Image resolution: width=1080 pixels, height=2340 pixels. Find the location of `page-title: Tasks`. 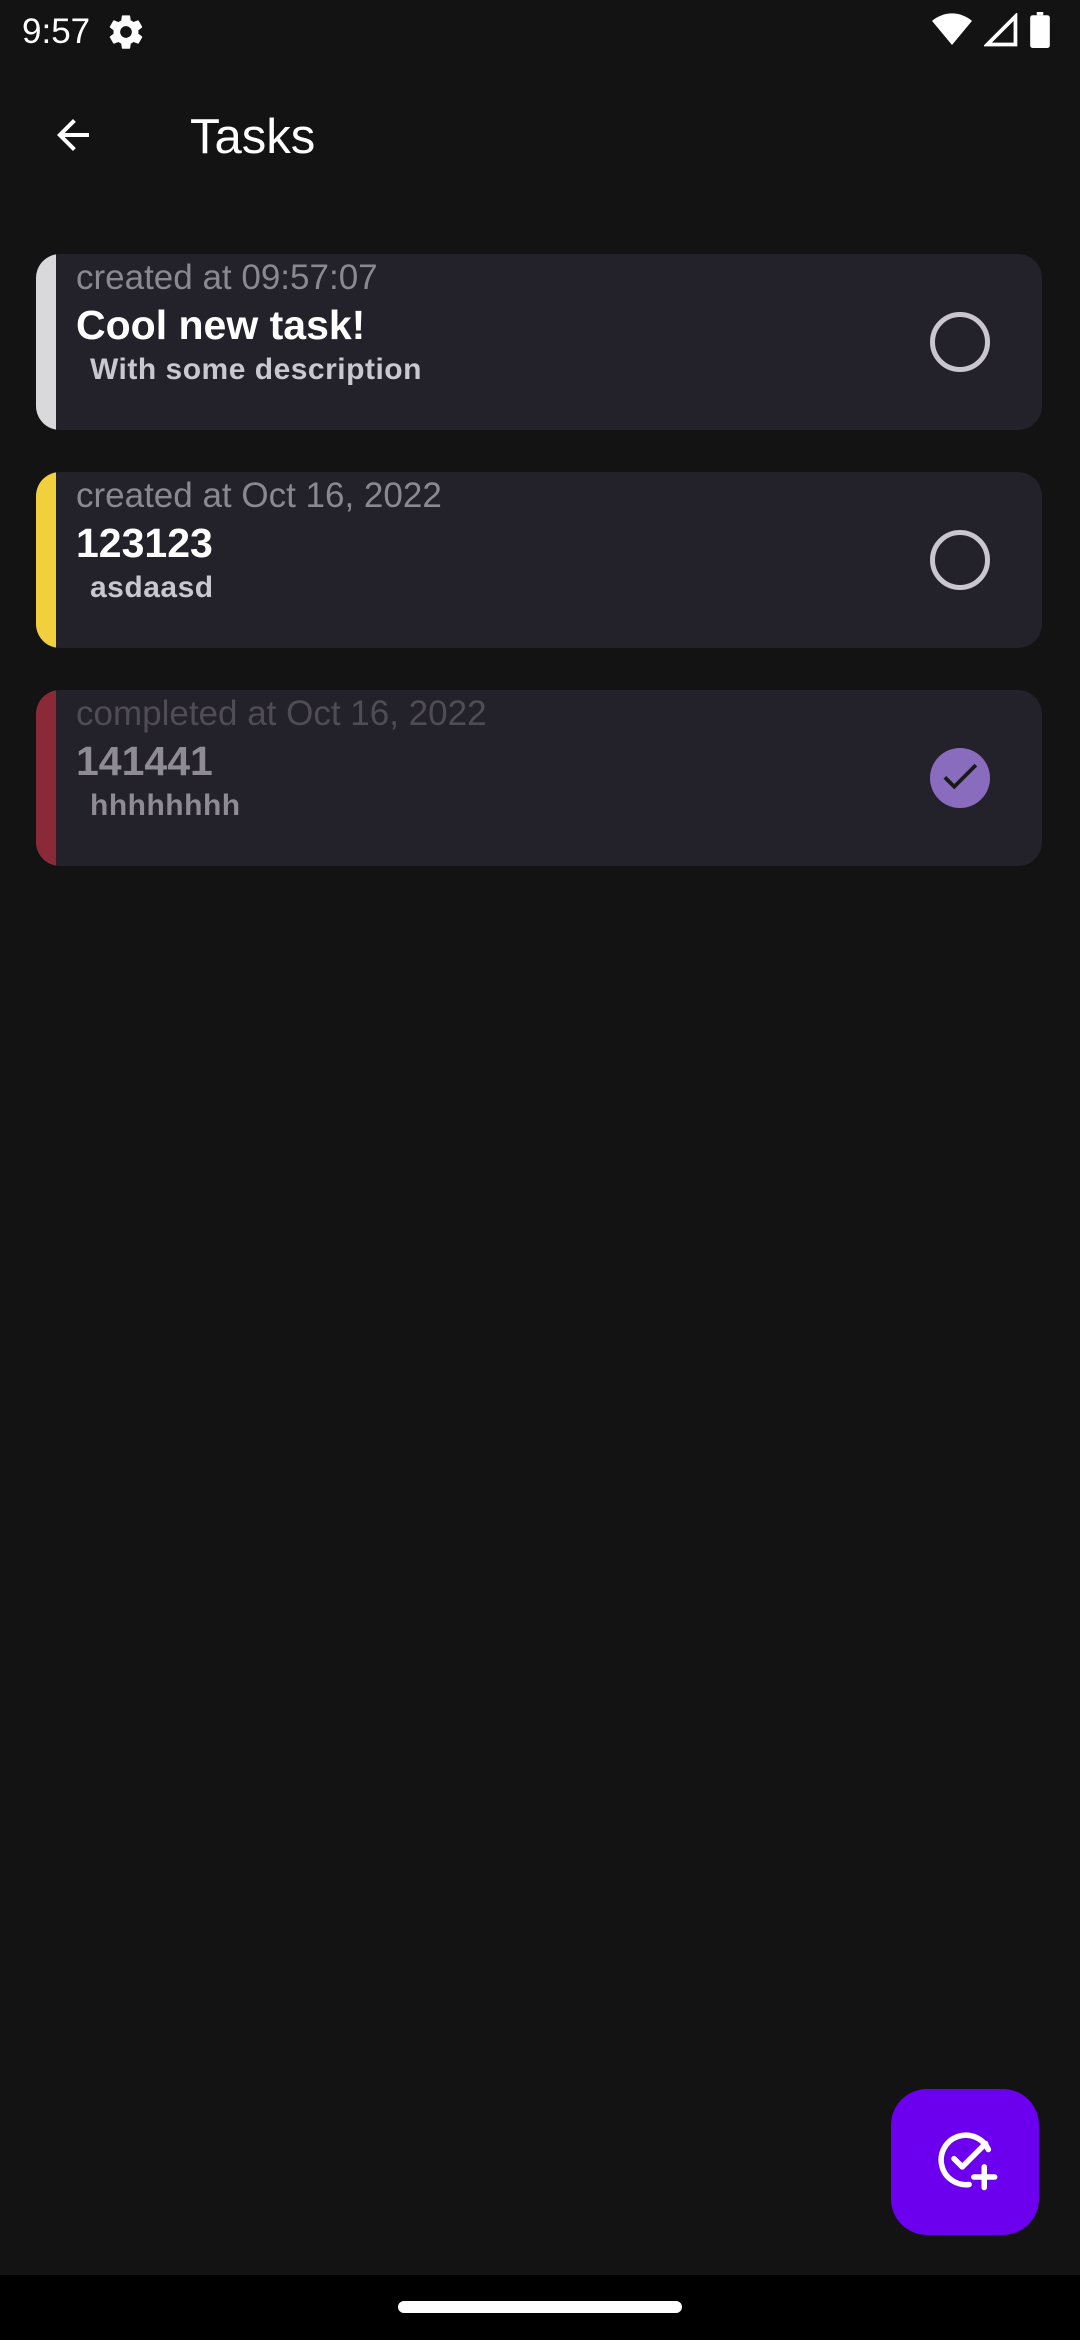

page-title: Tasks is located at coordinates (253, 137).